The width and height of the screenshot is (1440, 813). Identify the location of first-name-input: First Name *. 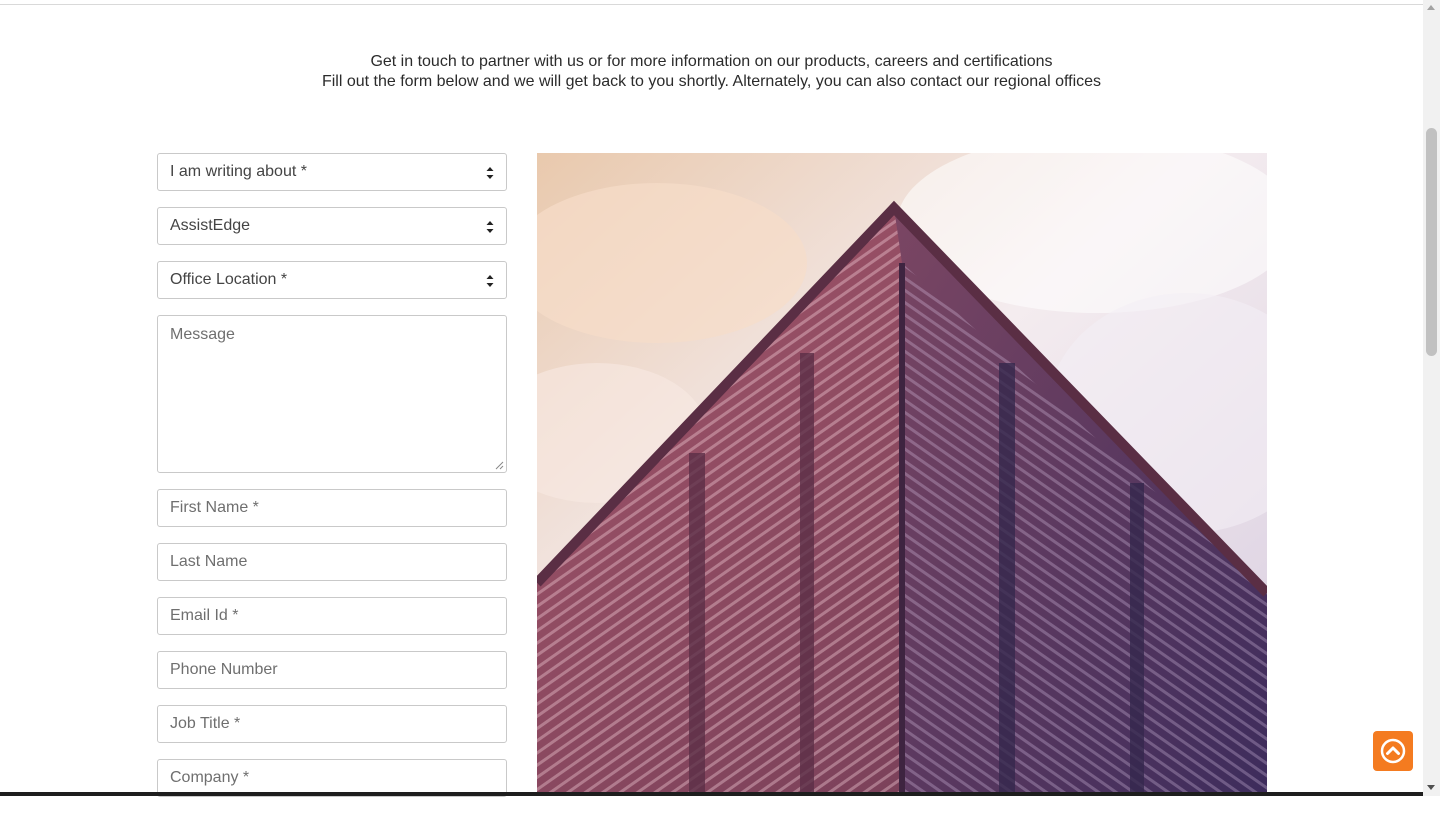
(332, 508).